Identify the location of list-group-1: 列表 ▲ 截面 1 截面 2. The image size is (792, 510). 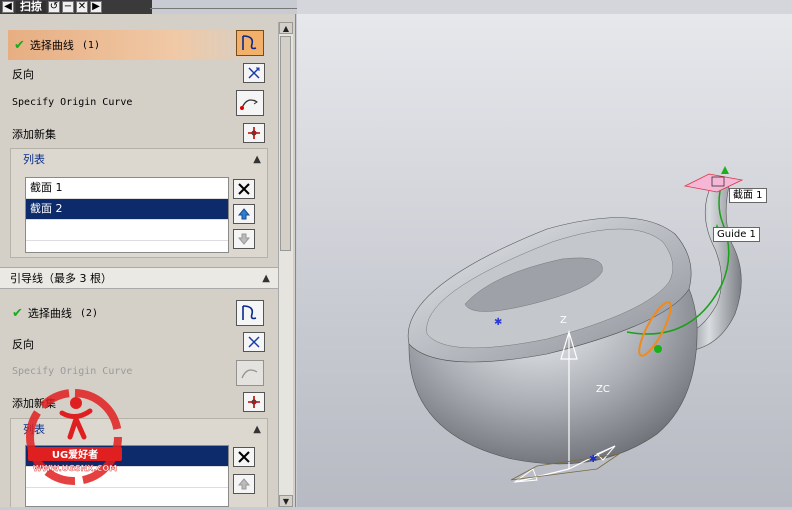
(139, 203).